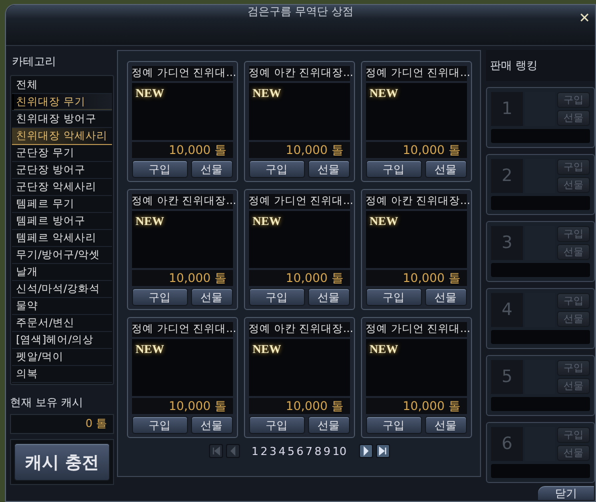 This screenshot has width=596, height=502. Describe the element at coordinates (62, 187) in the screenshot. I see `category-item: 군단장 악세사리` at that location.